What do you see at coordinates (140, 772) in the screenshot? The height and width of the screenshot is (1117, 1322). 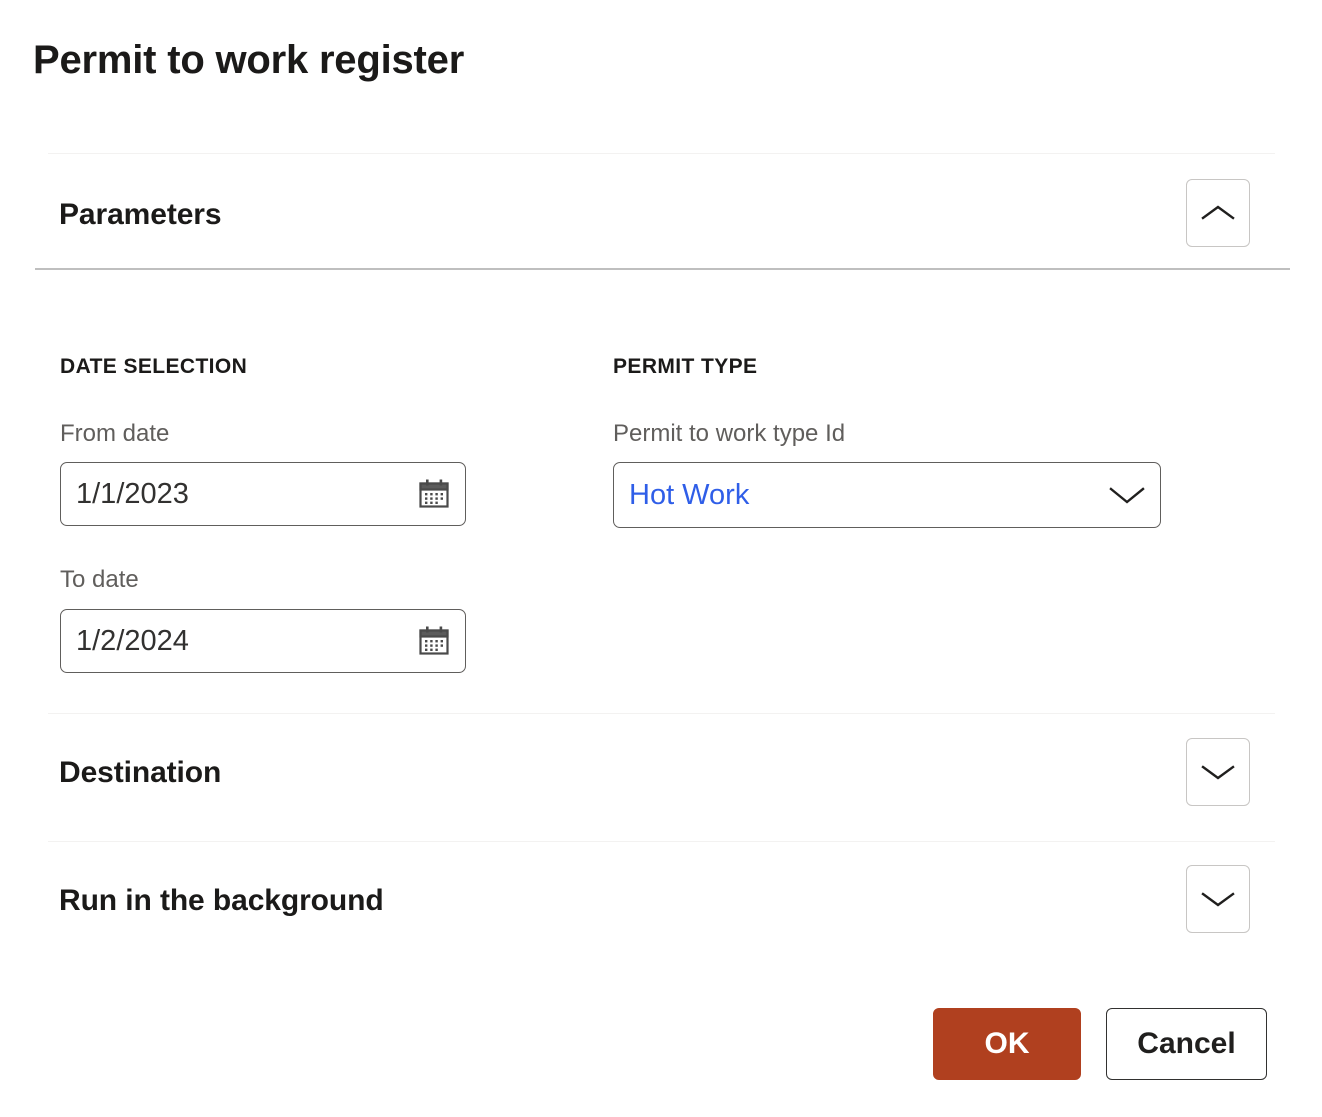 I see `section-title-destination: Destination` at bounding box center [140, 772].